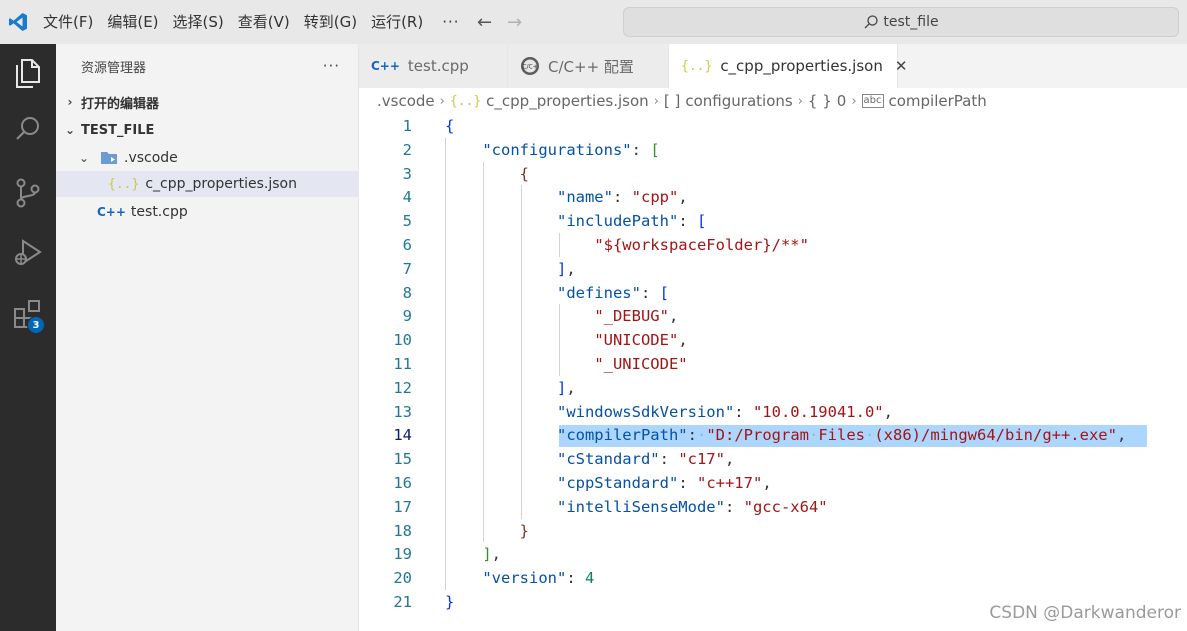  What do you see at coordinates (402, 412) in the screenshot?
I see `line-number: 13` at bounding box center [402, 412].